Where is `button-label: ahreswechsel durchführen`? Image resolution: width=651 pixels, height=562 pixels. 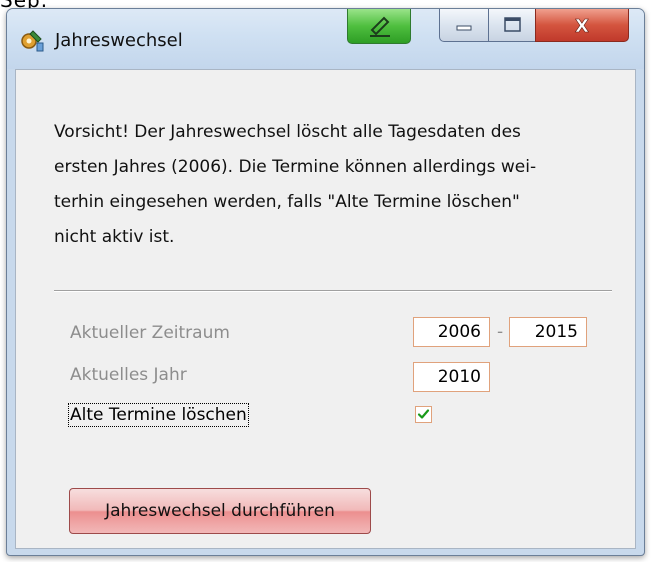
button-label: ahreswechsel durchführen is located at coordinates (222, 511).